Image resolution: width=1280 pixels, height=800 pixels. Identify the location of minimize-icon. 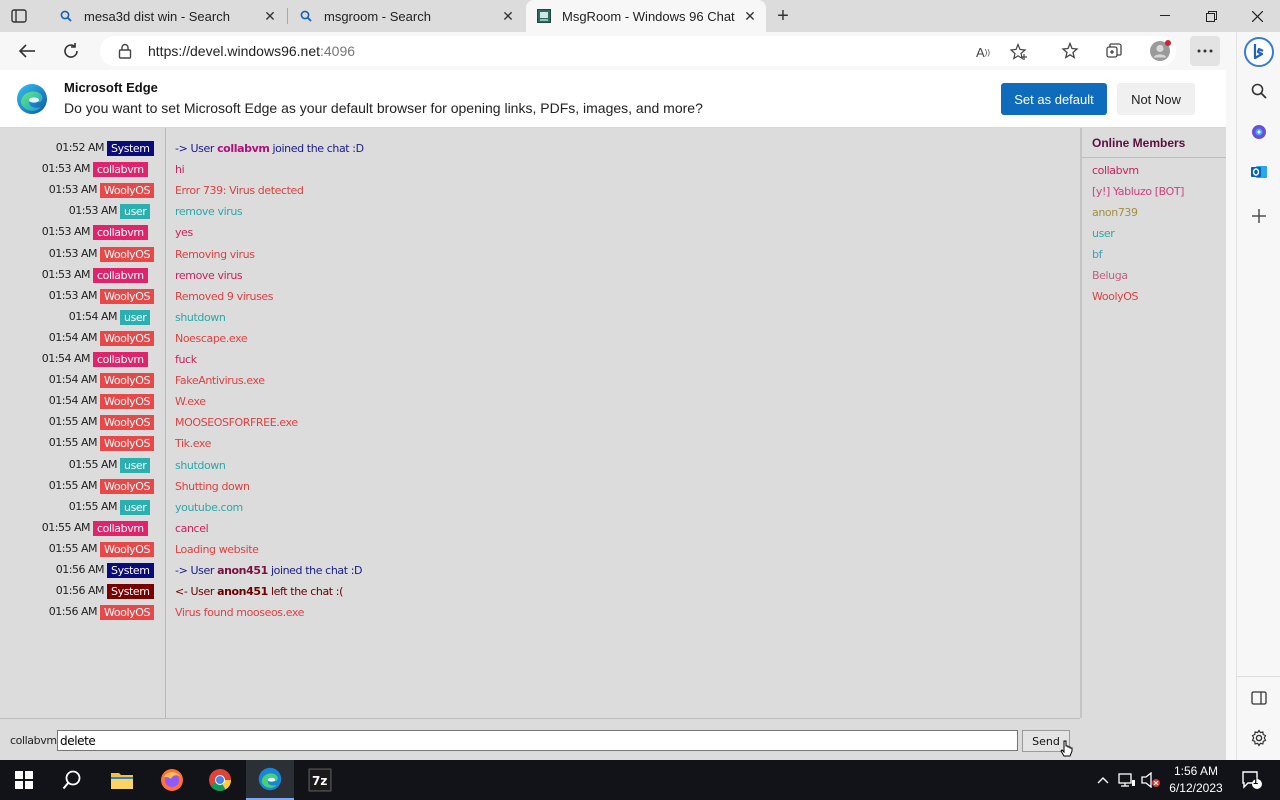
(1165, 16).